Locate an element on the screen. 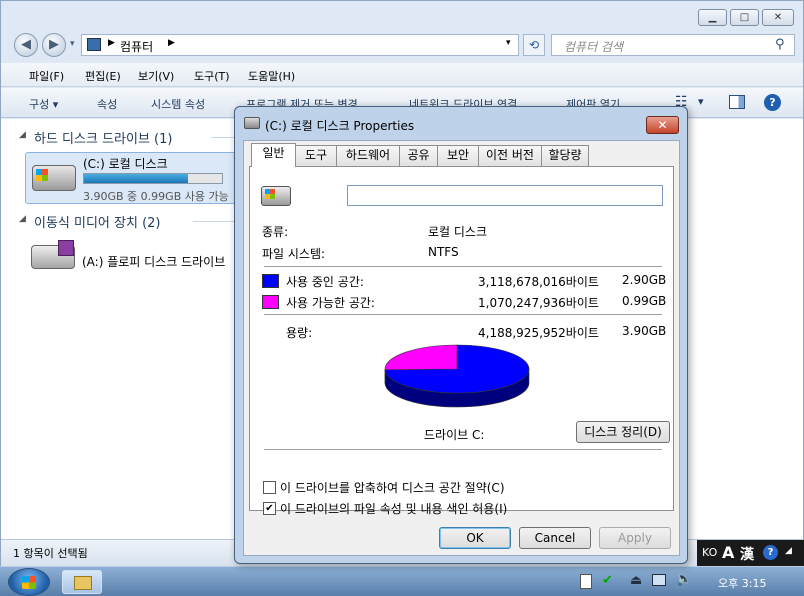 The image size is (804, 596). ime-hanja: 漢 is located at coordinates (747, 554).